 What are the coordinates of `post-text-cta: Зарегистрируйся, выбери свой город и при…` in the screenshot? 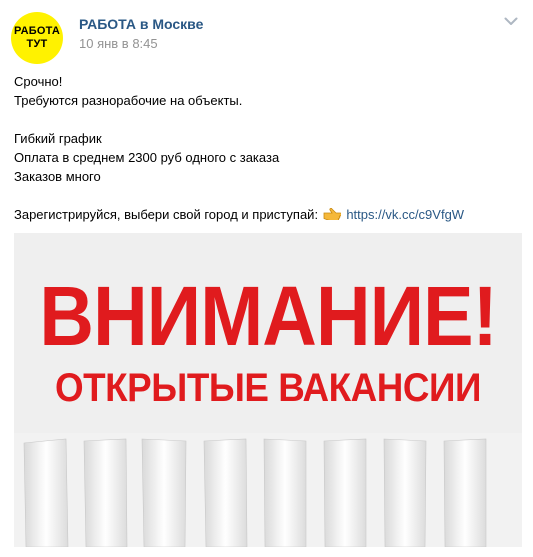 It's located at (166, 214).